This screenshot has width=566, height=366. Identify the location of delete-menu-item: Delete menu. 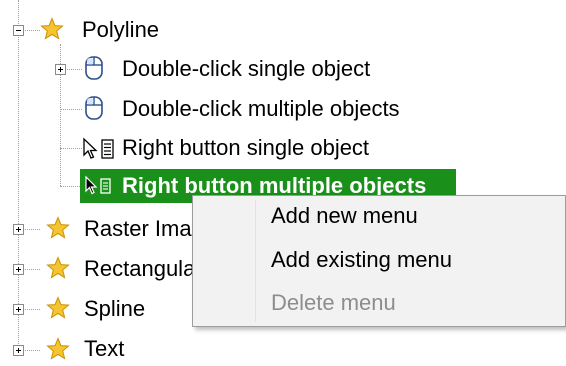
(333, 303).